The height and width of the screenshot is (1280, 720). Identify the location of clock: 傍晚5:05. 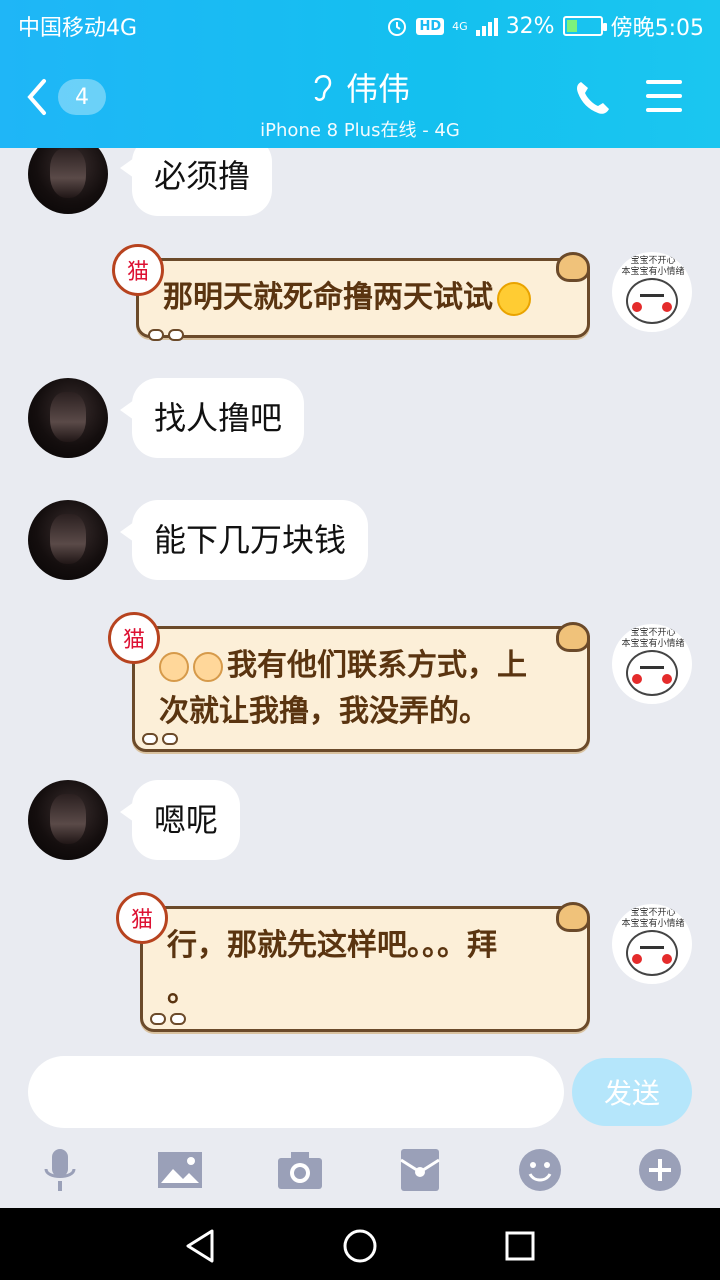
(657, 28).